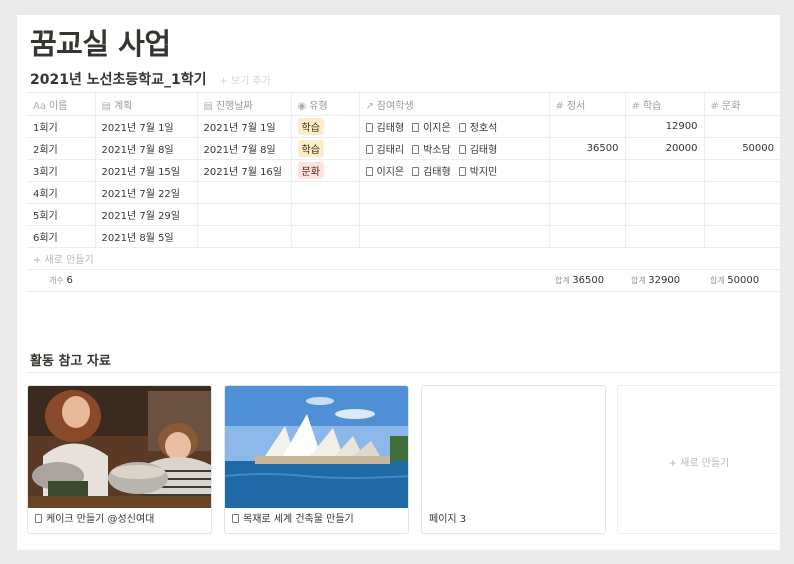 The width and height of the screenshot is (794, 564). What do you see at coordinates (146, 214) in the screenshot?
I see `cell-plan: 2021년 7월 29일` at bounding box center [146, 214].